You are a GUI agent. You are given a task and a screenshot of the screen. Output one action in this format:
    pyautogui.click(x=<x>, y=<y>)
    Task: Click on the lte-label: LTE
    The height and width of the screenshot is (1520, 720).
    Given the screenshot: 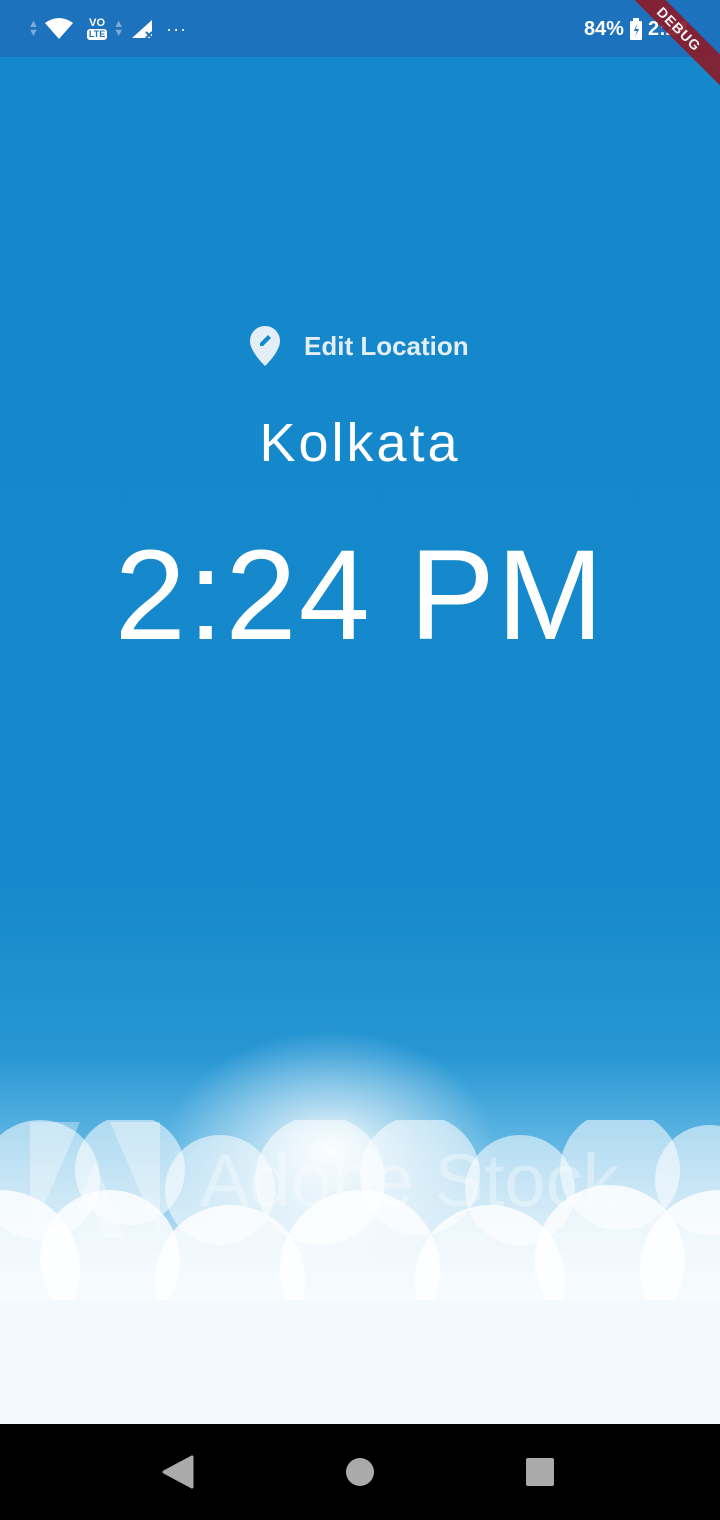 What is the action you would take?
    pyautogui.click(x=97, y=34)
    